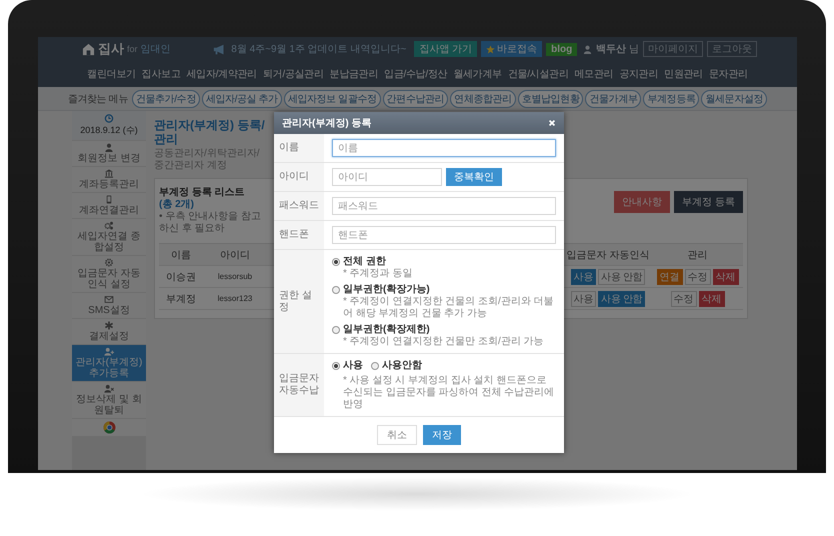 The width and height of the screenshot is (834, 536). I want to click on asterisk-icon, so click(109, 325).